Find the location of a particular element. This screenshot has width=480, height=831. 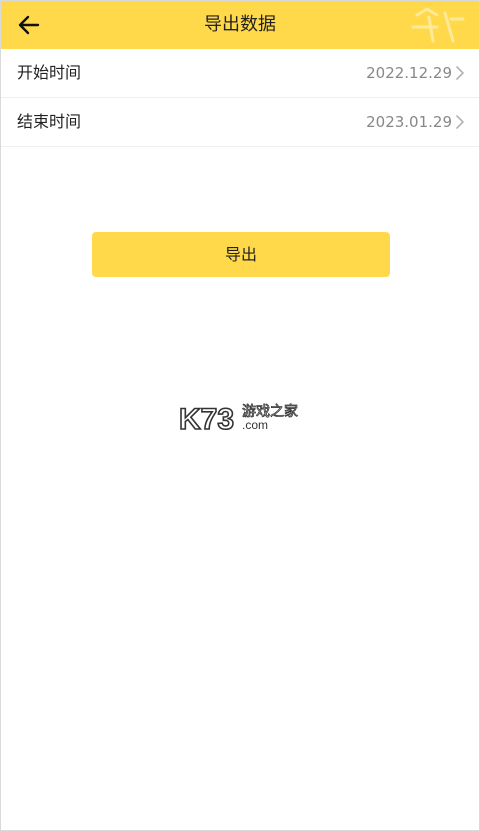

start-time-label: 开始时间 is located at coordinates (49, 72).